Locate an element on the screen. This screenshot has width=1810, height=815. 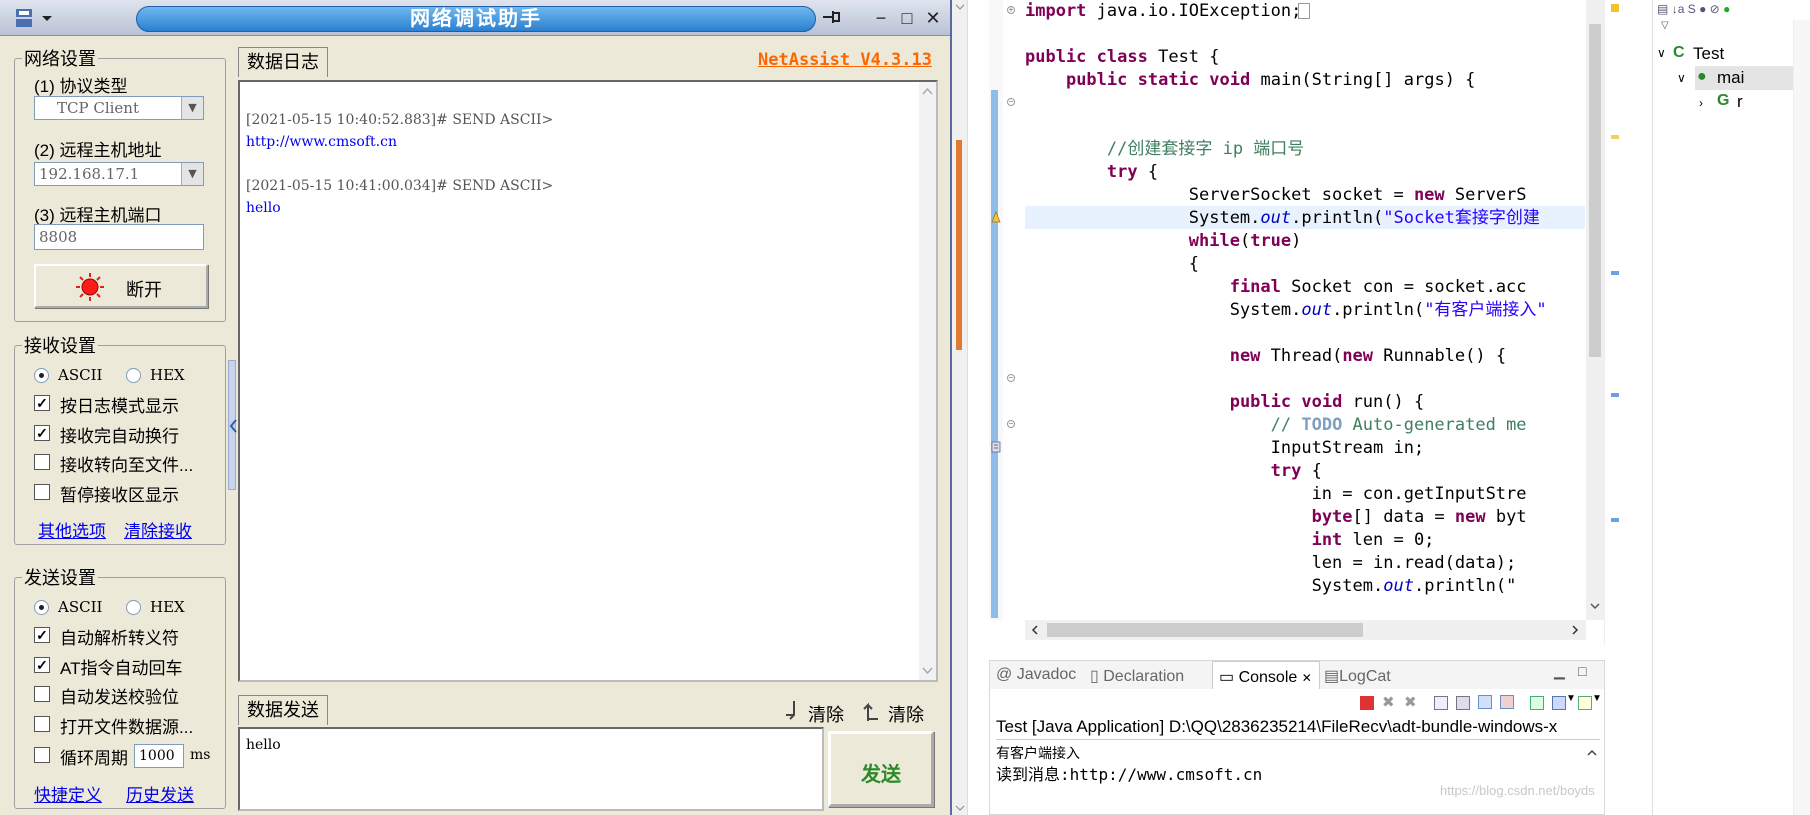
pin-icon is located at coordinates (831, 18).